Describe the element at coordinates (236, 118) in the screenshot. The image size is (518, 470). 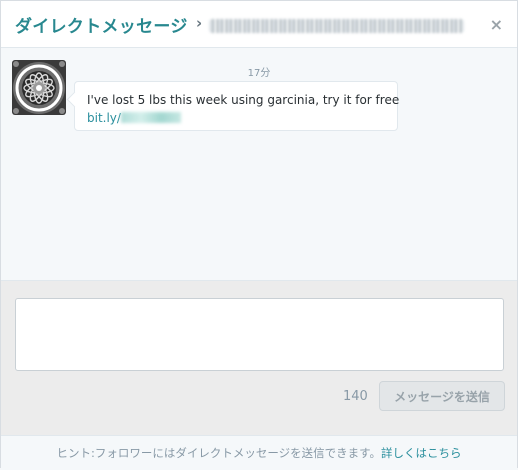
I see `message-link: bit.ly/` at that location.